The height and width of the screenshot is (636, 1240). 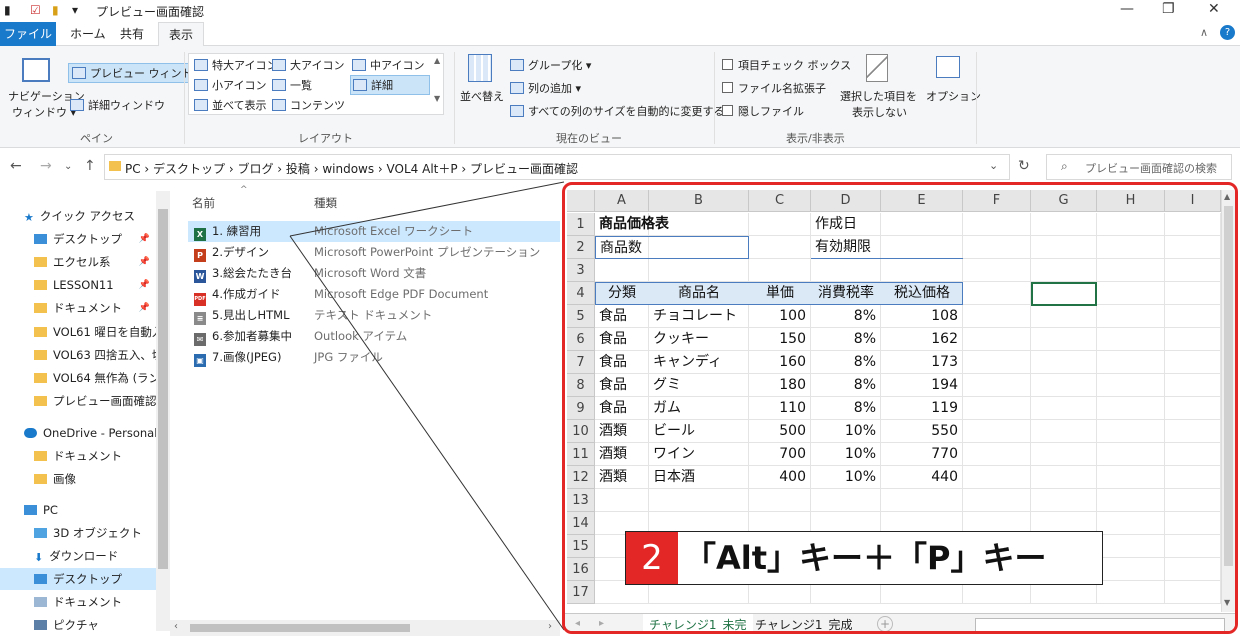 I want to click on table-cell: 108, so click(x=922, y=316).